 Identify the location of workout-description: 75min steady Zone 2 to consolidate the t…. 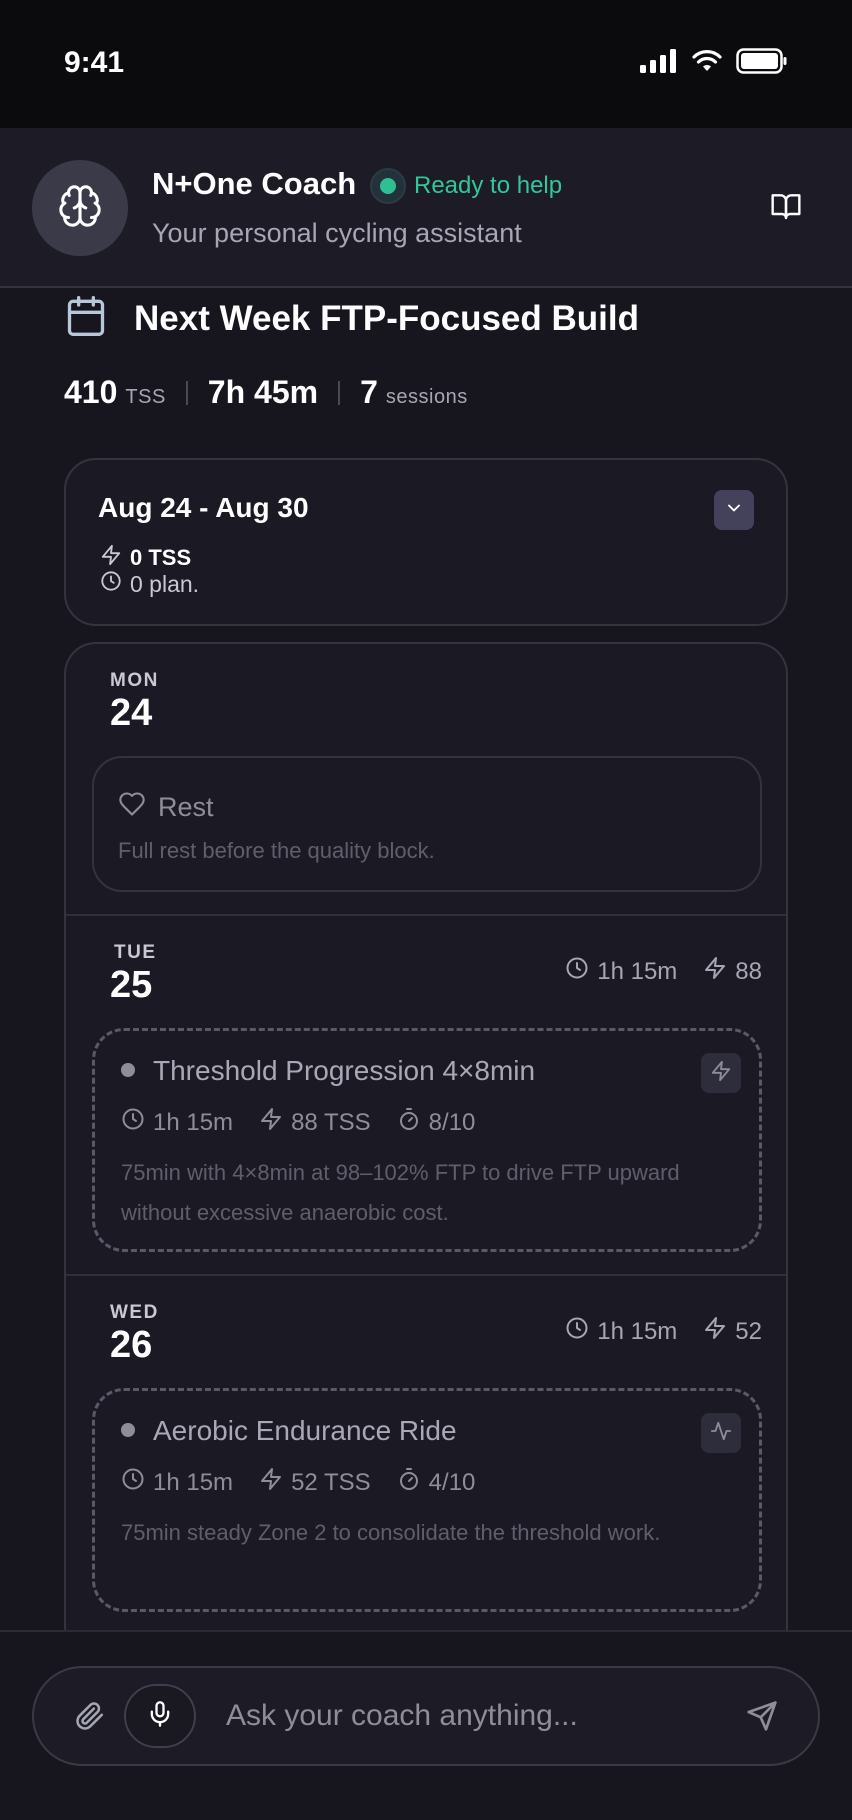
(391, 1532).